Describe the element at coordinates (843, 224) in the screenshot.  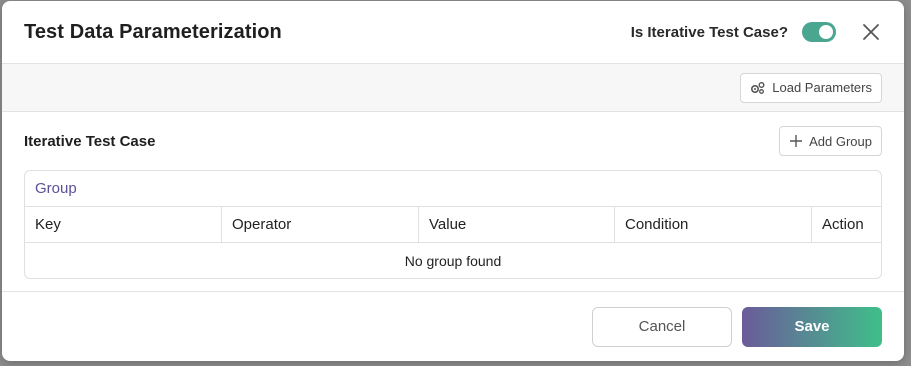
I see `column-header-action: Action` at that location.